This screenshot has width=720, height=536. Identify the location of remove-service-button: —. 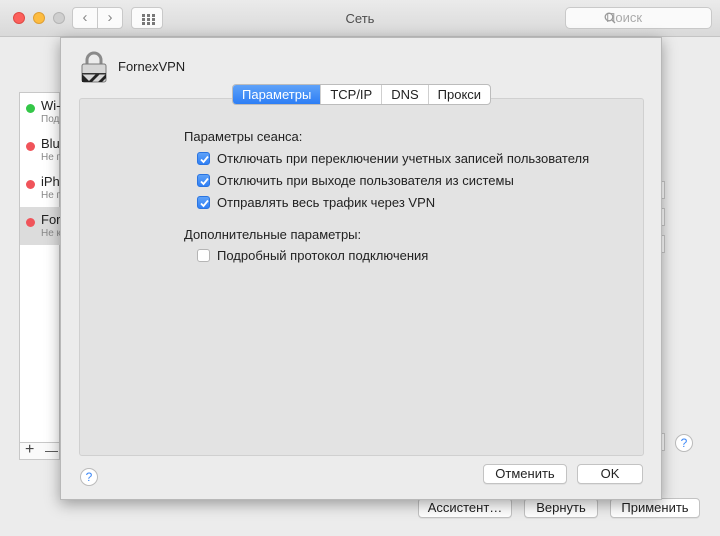
(51, 450).